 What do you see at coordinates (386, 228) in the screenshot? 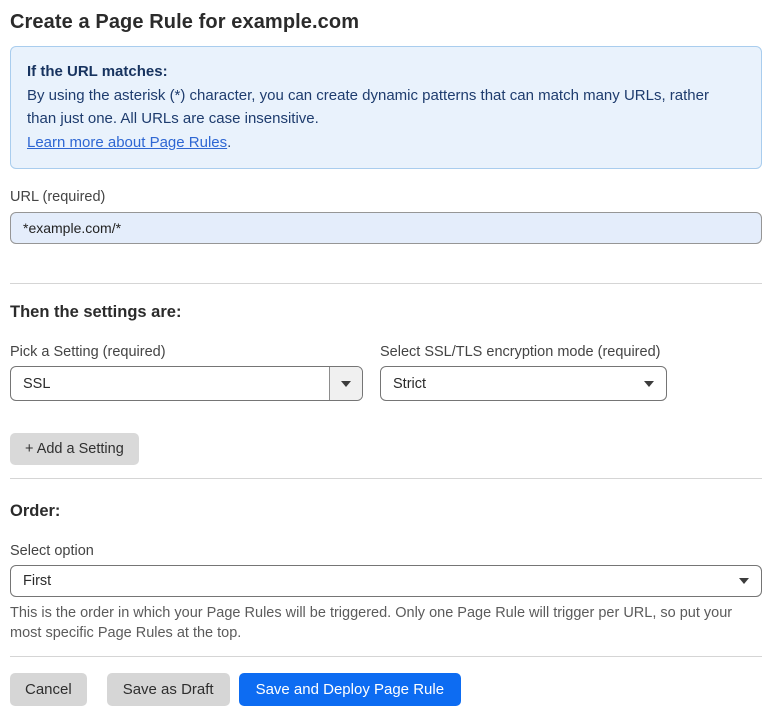
I see `url-input` at bounding box center [386, 228].